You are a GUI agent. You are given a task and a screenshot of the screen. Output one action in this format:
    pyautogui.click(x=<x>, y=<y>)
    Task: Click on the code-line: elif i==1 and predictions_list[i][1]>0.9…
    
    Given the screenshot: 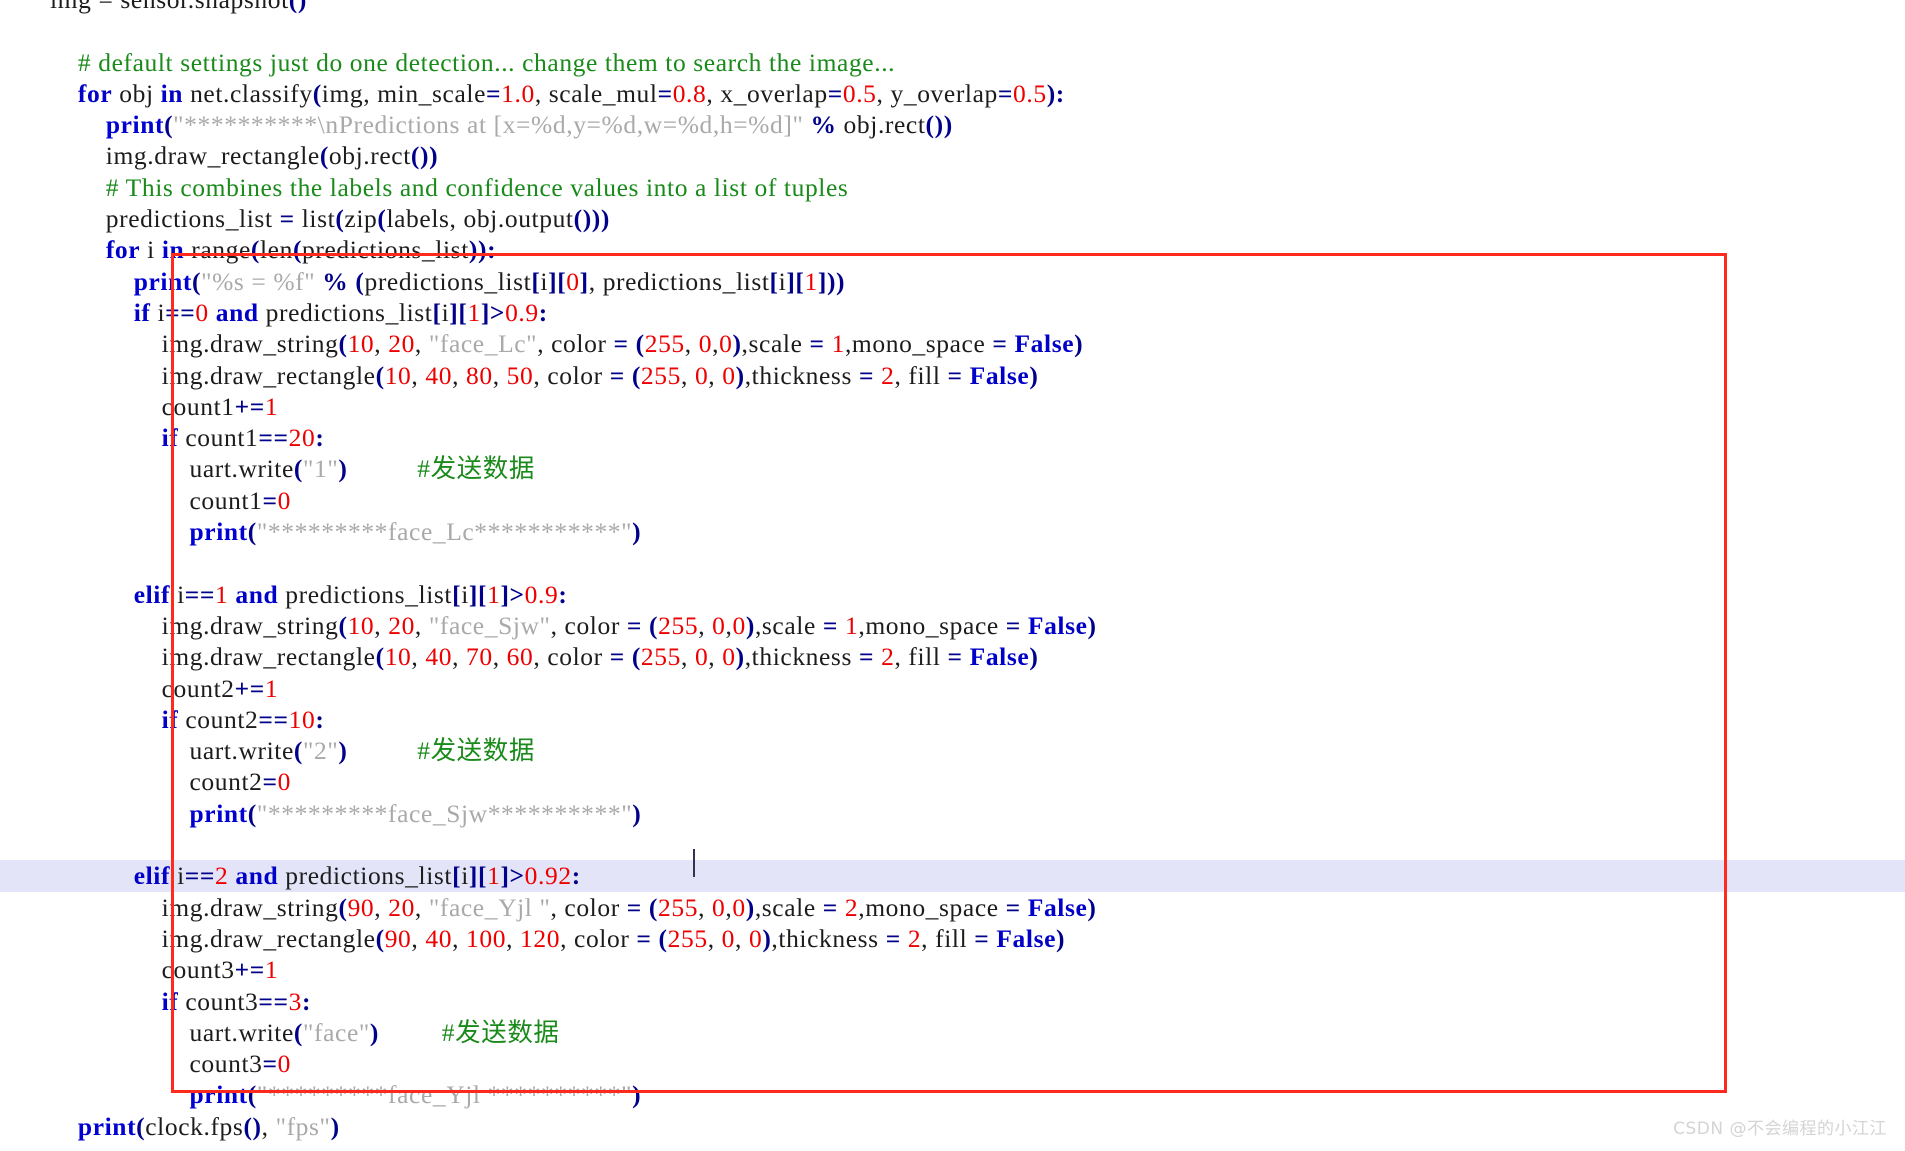 What is the action you would take?
    pyautogui.click(x=952, y=594)
    